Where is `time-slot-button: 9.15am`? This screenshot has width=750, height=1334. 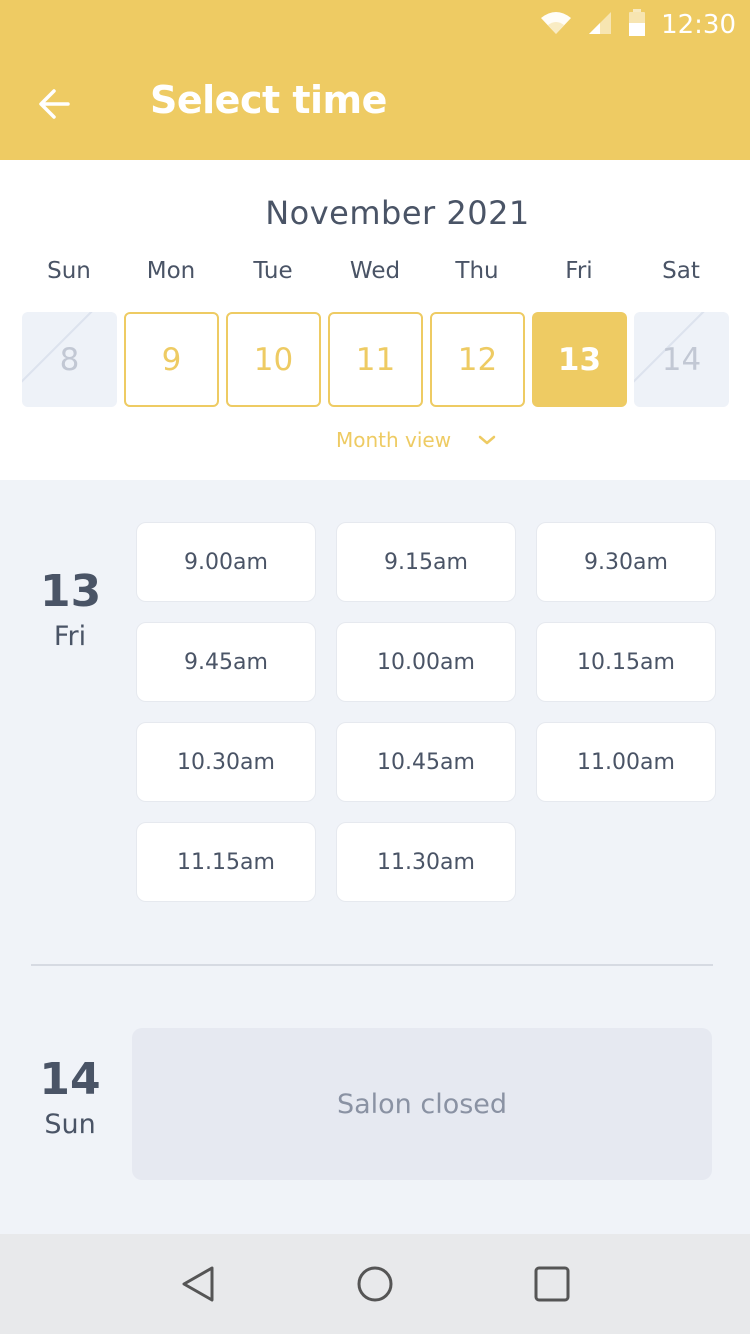 time-slot-button: 9.15am is located at coordinates (426, 562).